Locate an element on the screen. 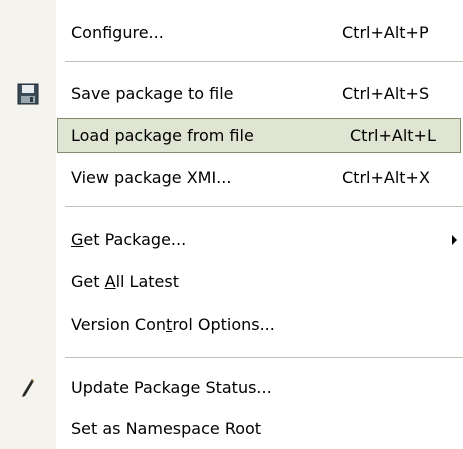  menu-item-label: Load package from file is located at coordinates (162, 135).